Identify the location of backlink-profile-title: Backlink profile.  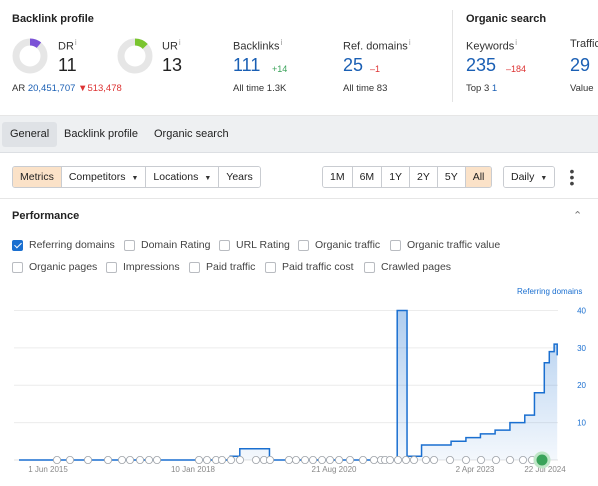
(53, 19).